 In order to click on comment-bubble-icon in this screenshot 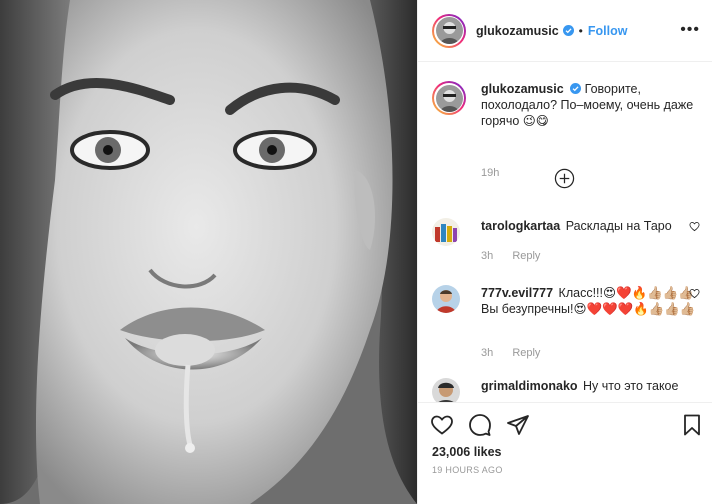, I will do `click(480, 425)`.